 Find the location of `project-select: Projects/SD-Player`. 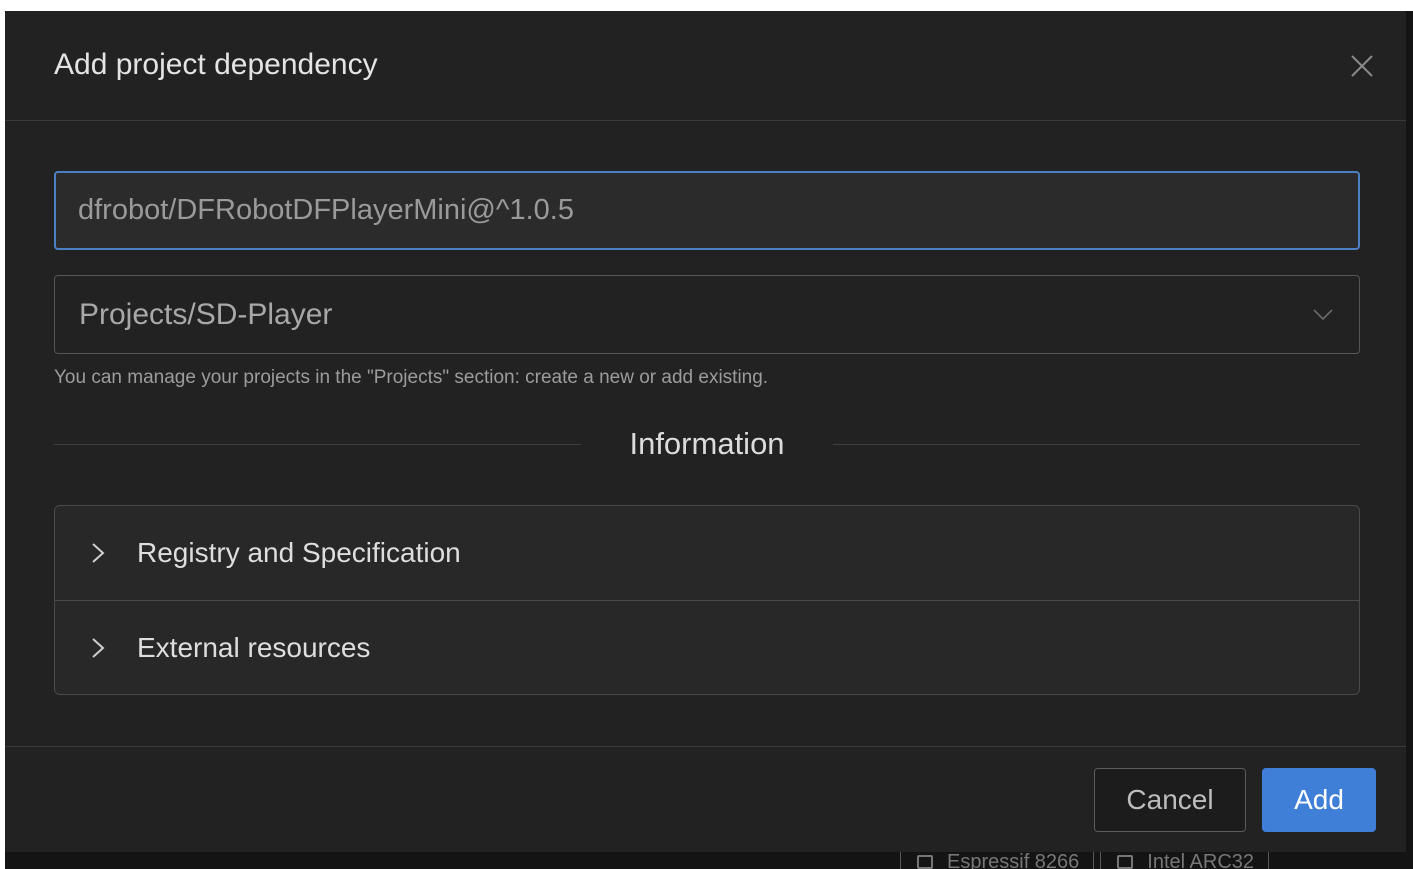

project-select: Projects/SD-Player is located at coordinates (707, 314).